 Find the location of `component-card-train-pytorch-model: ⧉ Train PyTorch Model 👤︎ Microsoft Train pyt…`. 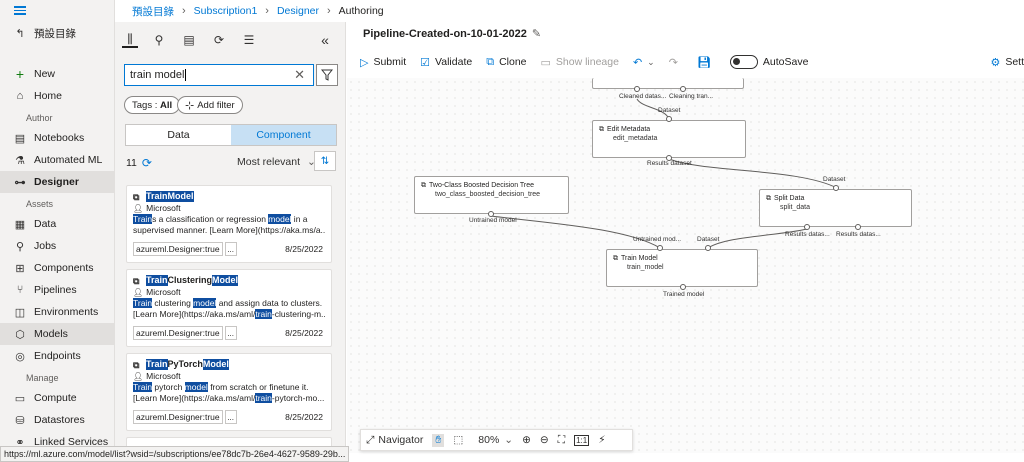

component-card-train-pytorch-model: ⧉ Train PyTorch Model 👤︎ Microsoft Train pyt… is located at coordinates (229, 392).